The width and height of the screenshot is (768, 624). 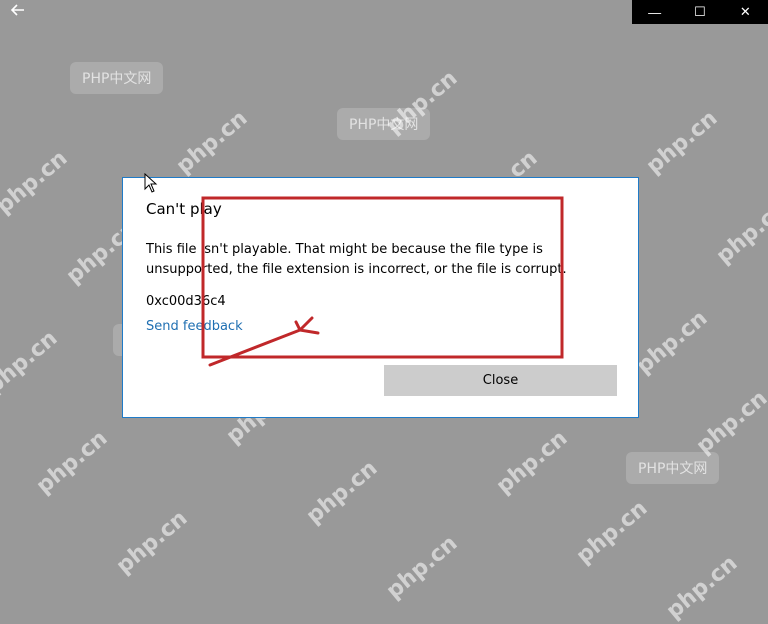 I want to click on mouse-cursor-icon, so click(x=151, y=183).